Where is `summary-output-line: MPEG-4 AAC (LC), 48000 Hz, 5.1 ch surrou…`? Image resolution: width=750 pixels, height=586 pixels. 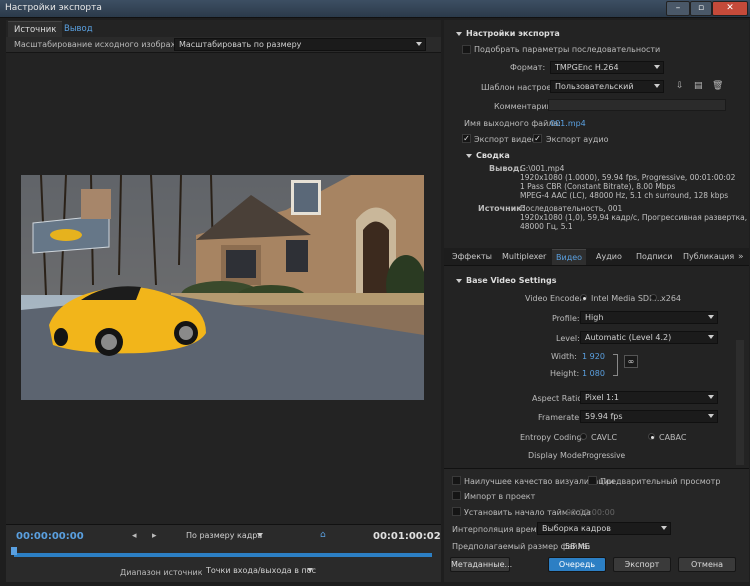 summary-output-line: MPEG-4 AAC (LC), 48000 Hz, 5.1 ch surrou… is located at coordinates (624, 195).